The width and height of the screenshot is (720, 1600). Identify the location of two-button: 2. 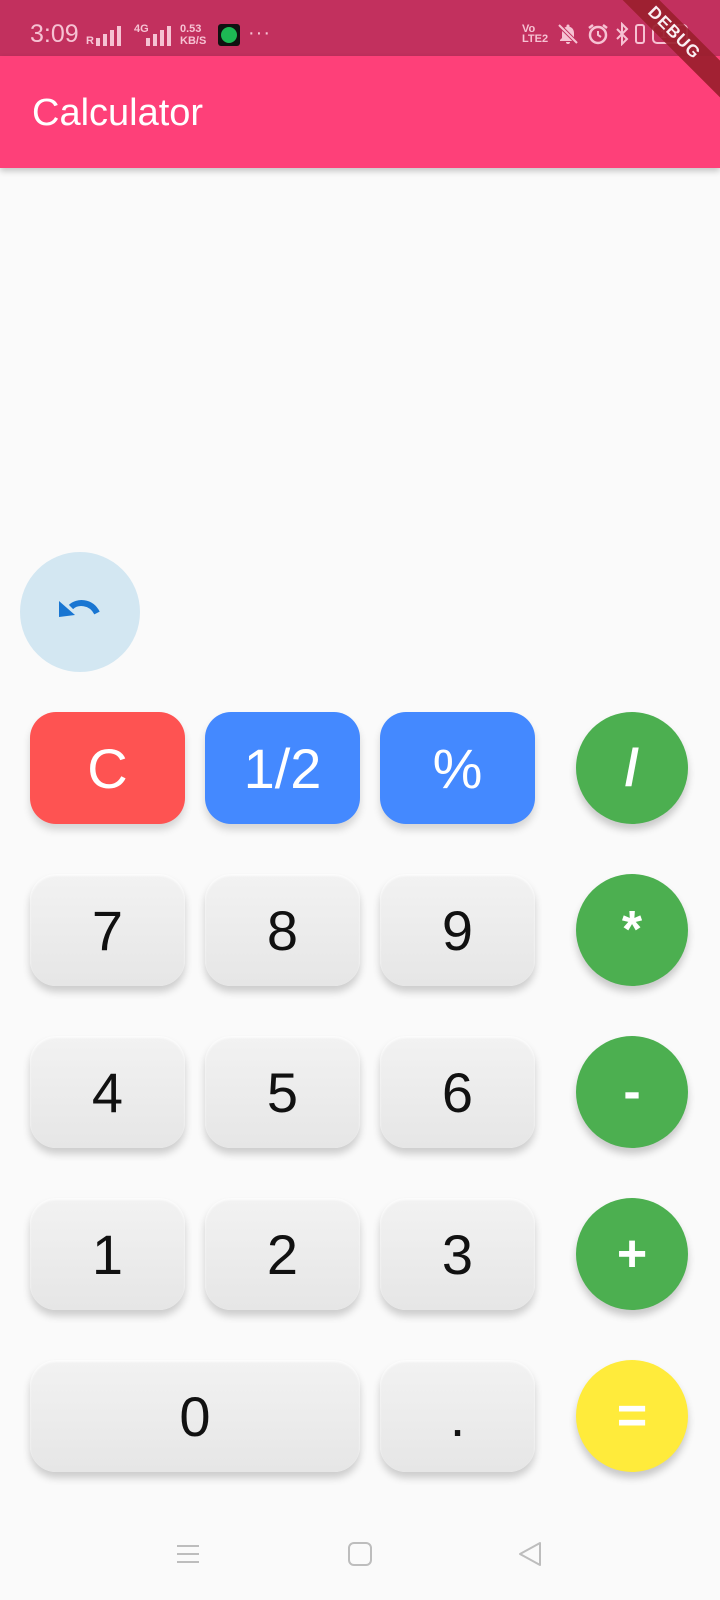
(282, 1254).